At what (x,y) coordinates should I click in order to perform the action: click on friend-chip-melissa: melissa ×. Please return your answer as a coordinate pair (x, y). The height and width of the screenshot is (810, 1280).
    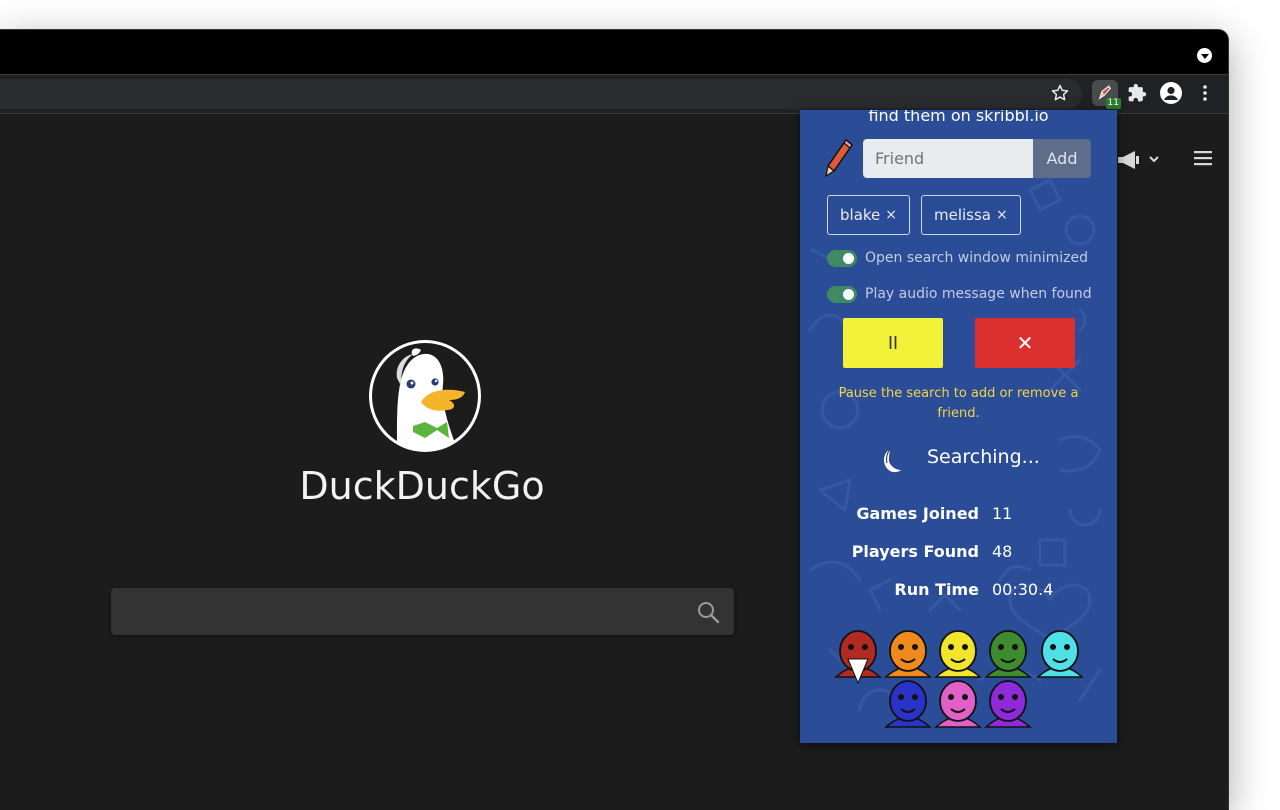
    Looking at the image, I should click on (971, 215).